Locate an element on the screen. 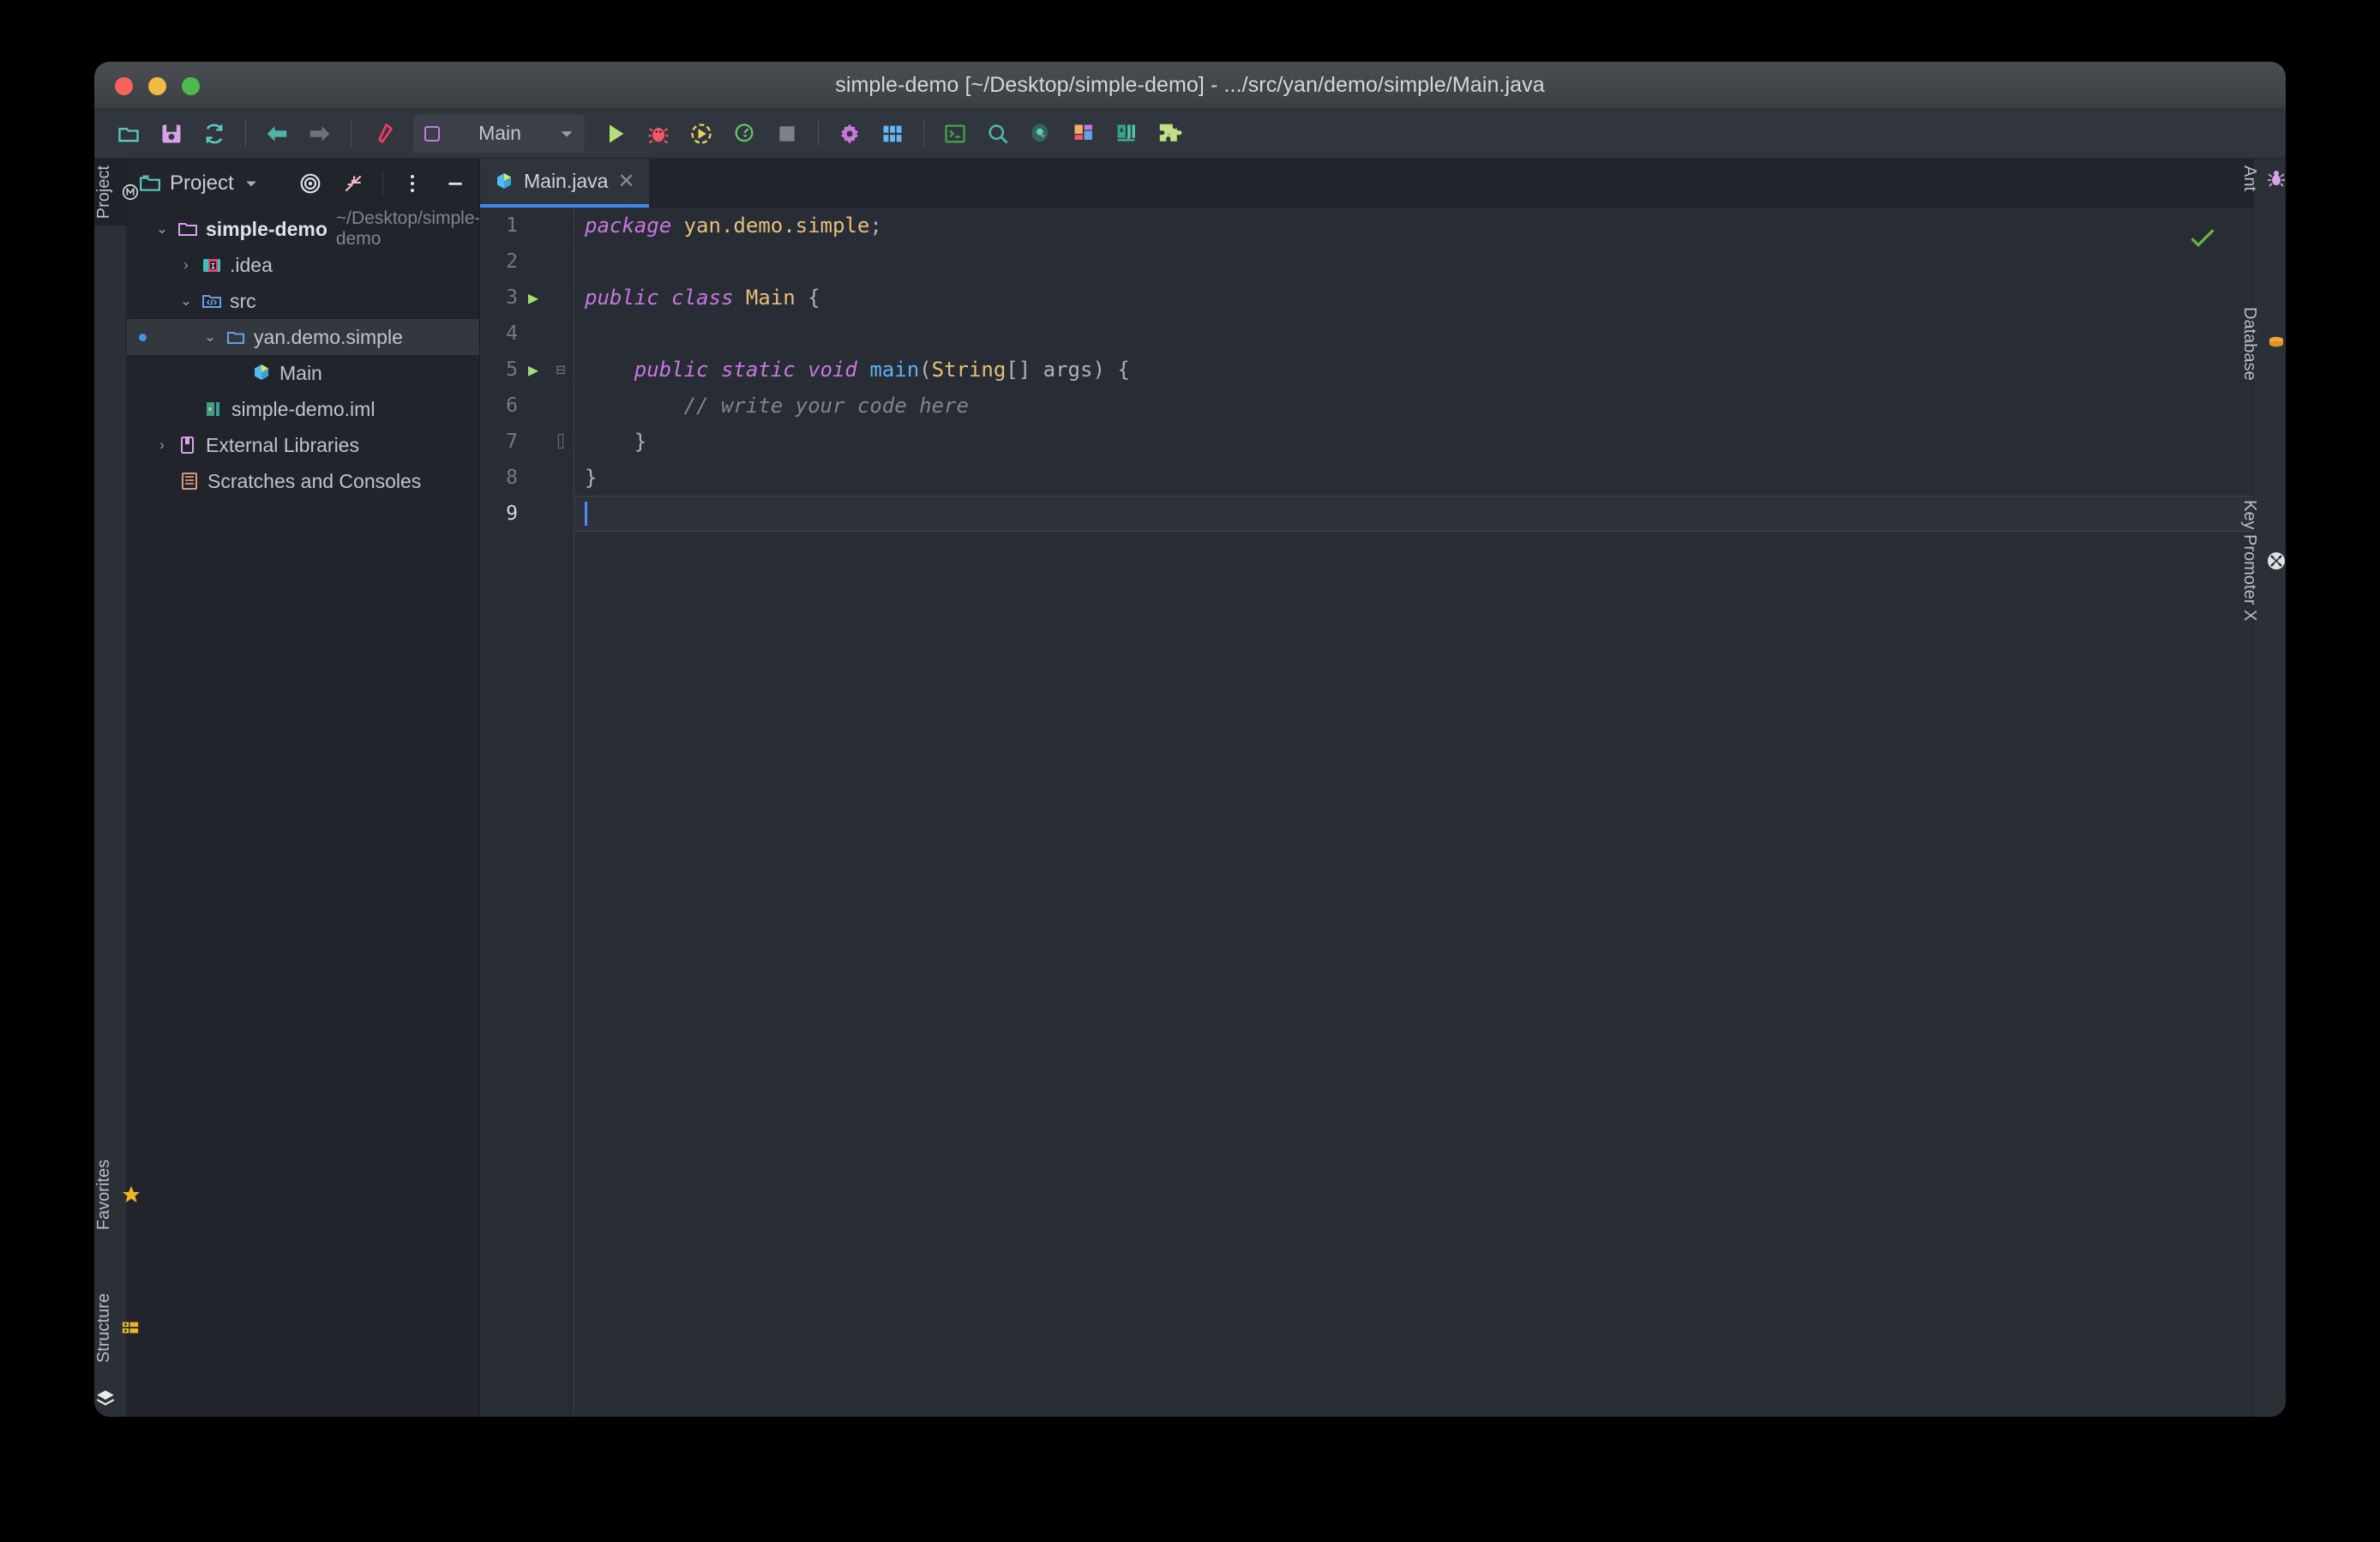 The width and height of the screenshot is (2380, 1542). close-window-button is located at coordinates (124, 86).